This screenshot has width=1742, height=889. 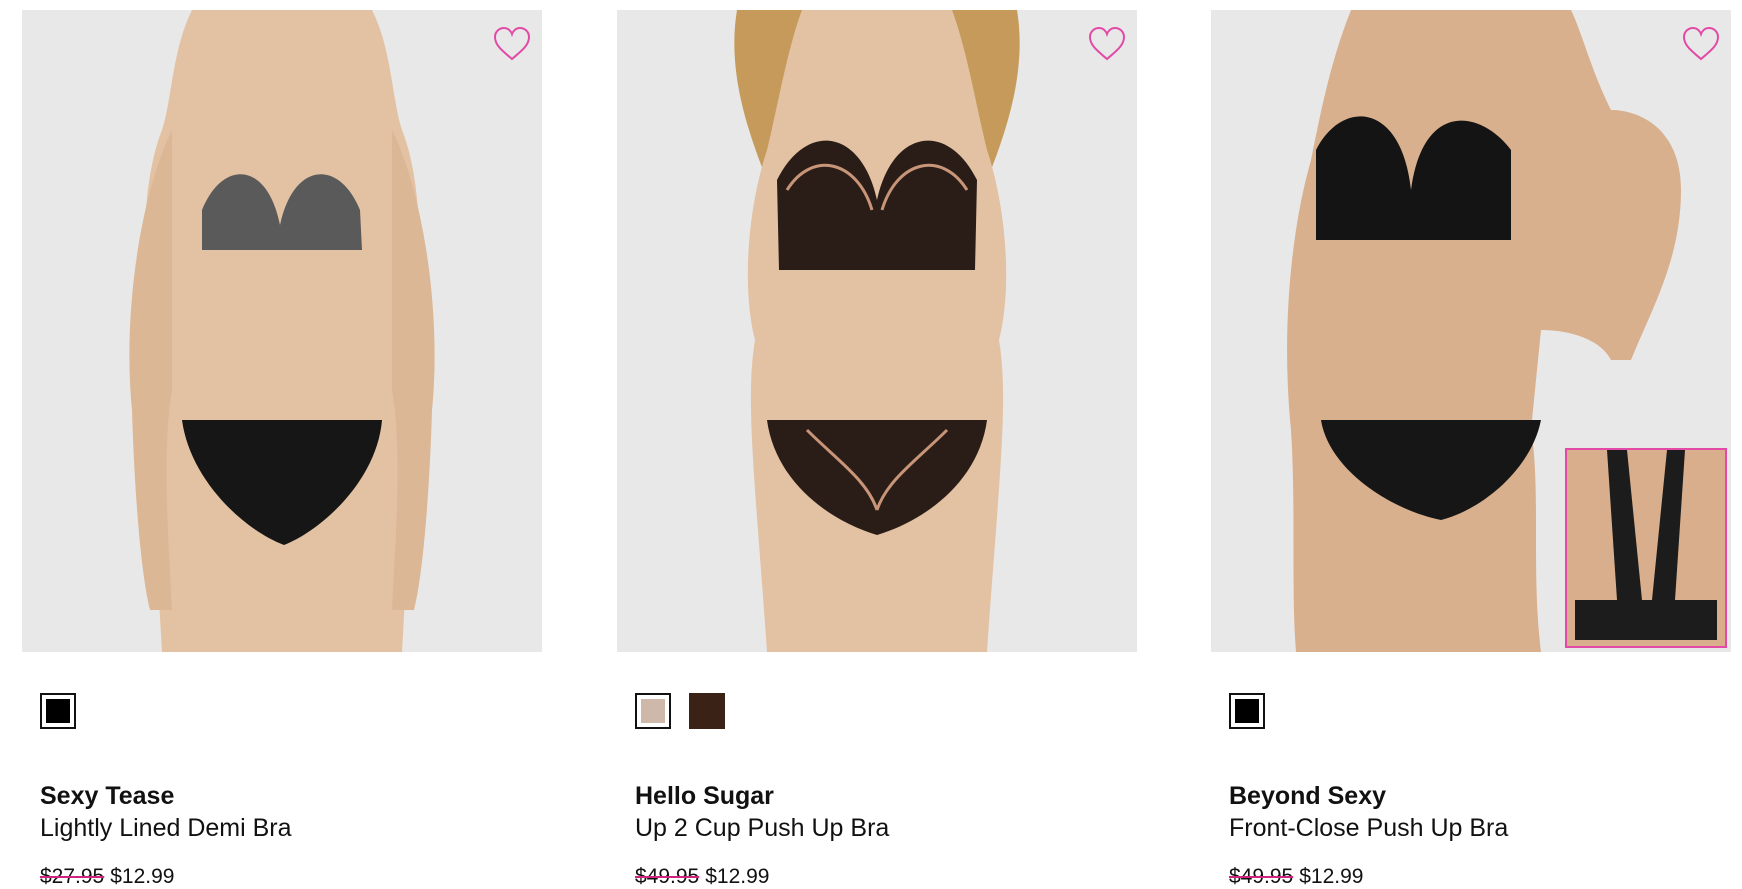 What do you see at coordinates (707, 711) in the screenshot?
I see `color-swatch-leopard` at bounding box center [707, 711].